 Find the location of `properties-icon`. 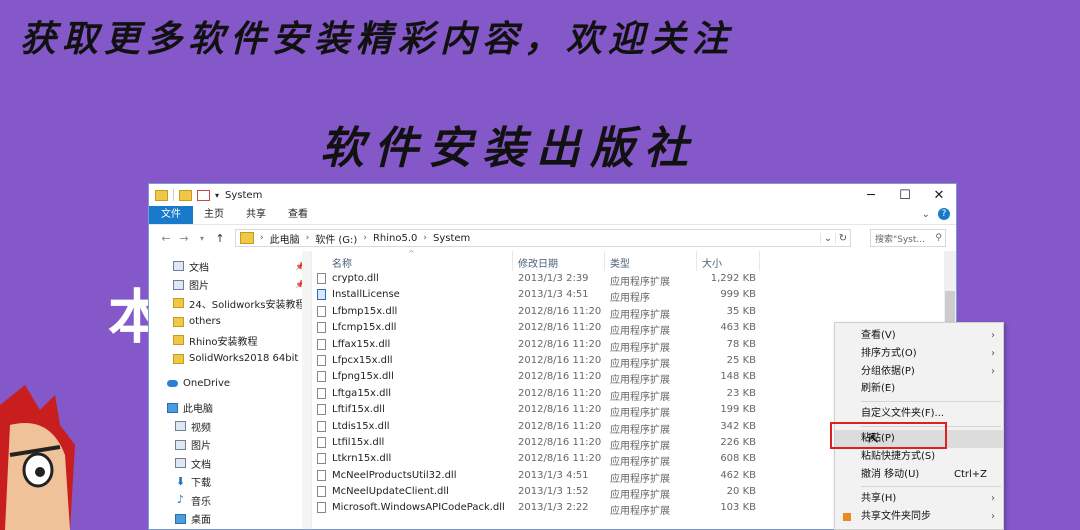

properties-icon is located at coordinates (185, 195).